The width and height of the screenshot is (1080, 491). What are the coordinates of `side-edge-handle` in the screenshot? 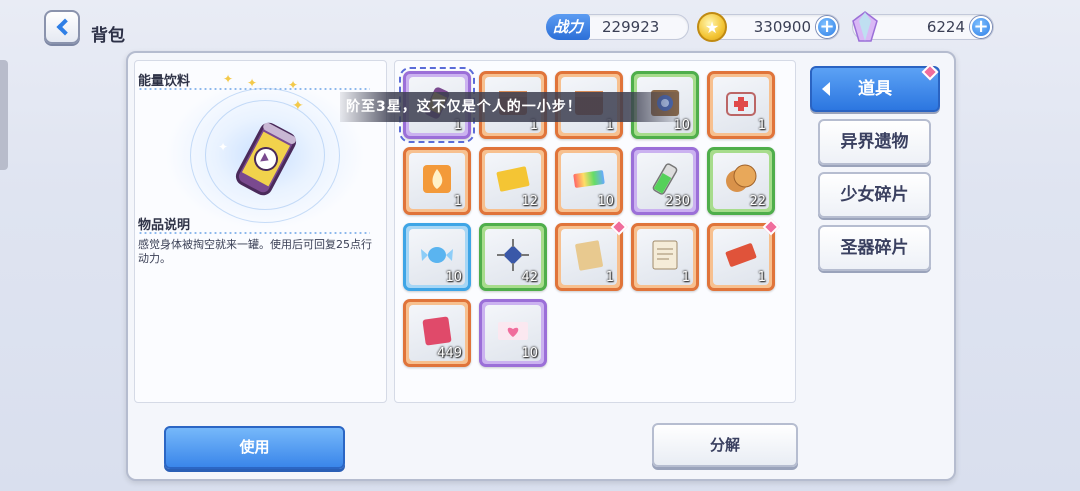 It's located at (4, 115).